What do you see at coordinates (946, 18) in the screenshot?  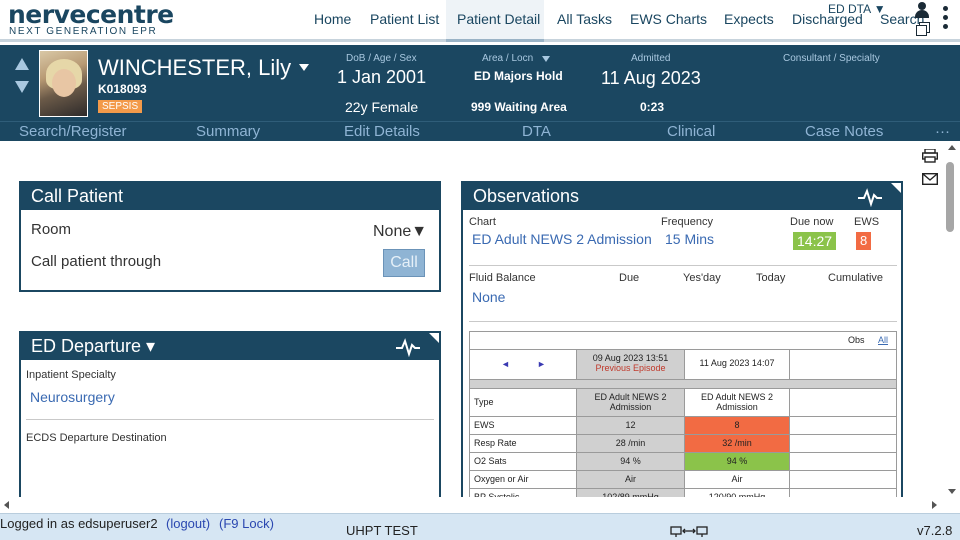 I see `more-menu-icon` at bounding box center [946, 18].